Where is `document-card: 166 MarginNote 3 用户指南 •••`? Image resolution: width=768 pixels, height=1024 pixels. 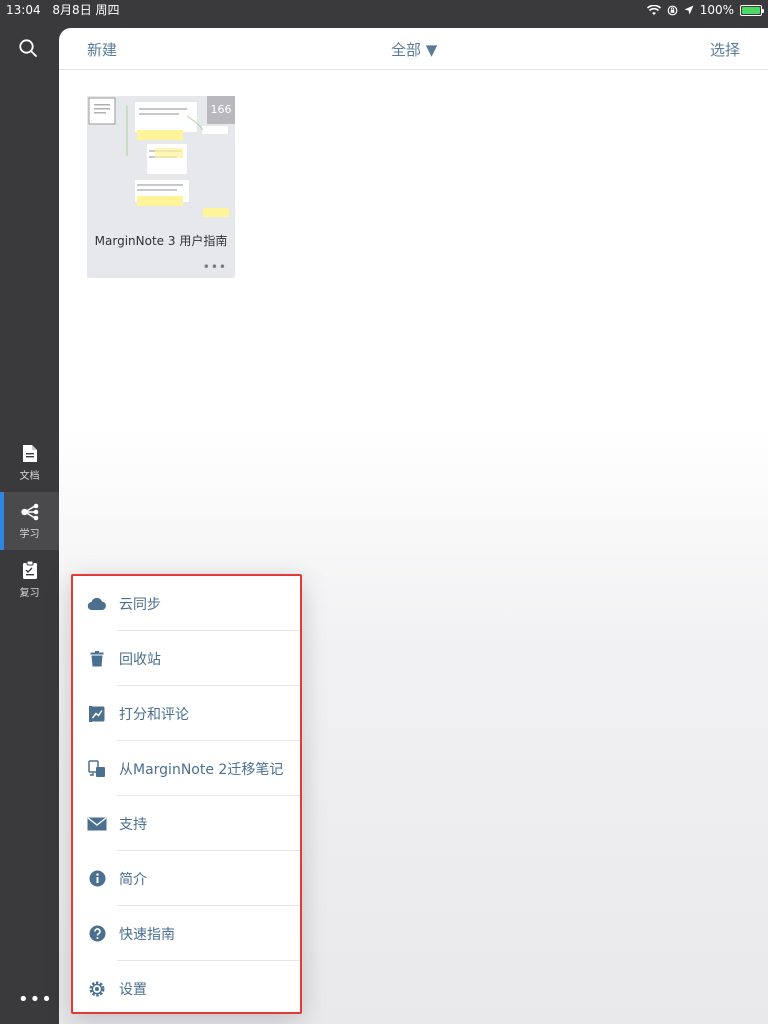 document-card: 166 MarginNote 3 用户指南 ••• is located at coordinates (161, 187).